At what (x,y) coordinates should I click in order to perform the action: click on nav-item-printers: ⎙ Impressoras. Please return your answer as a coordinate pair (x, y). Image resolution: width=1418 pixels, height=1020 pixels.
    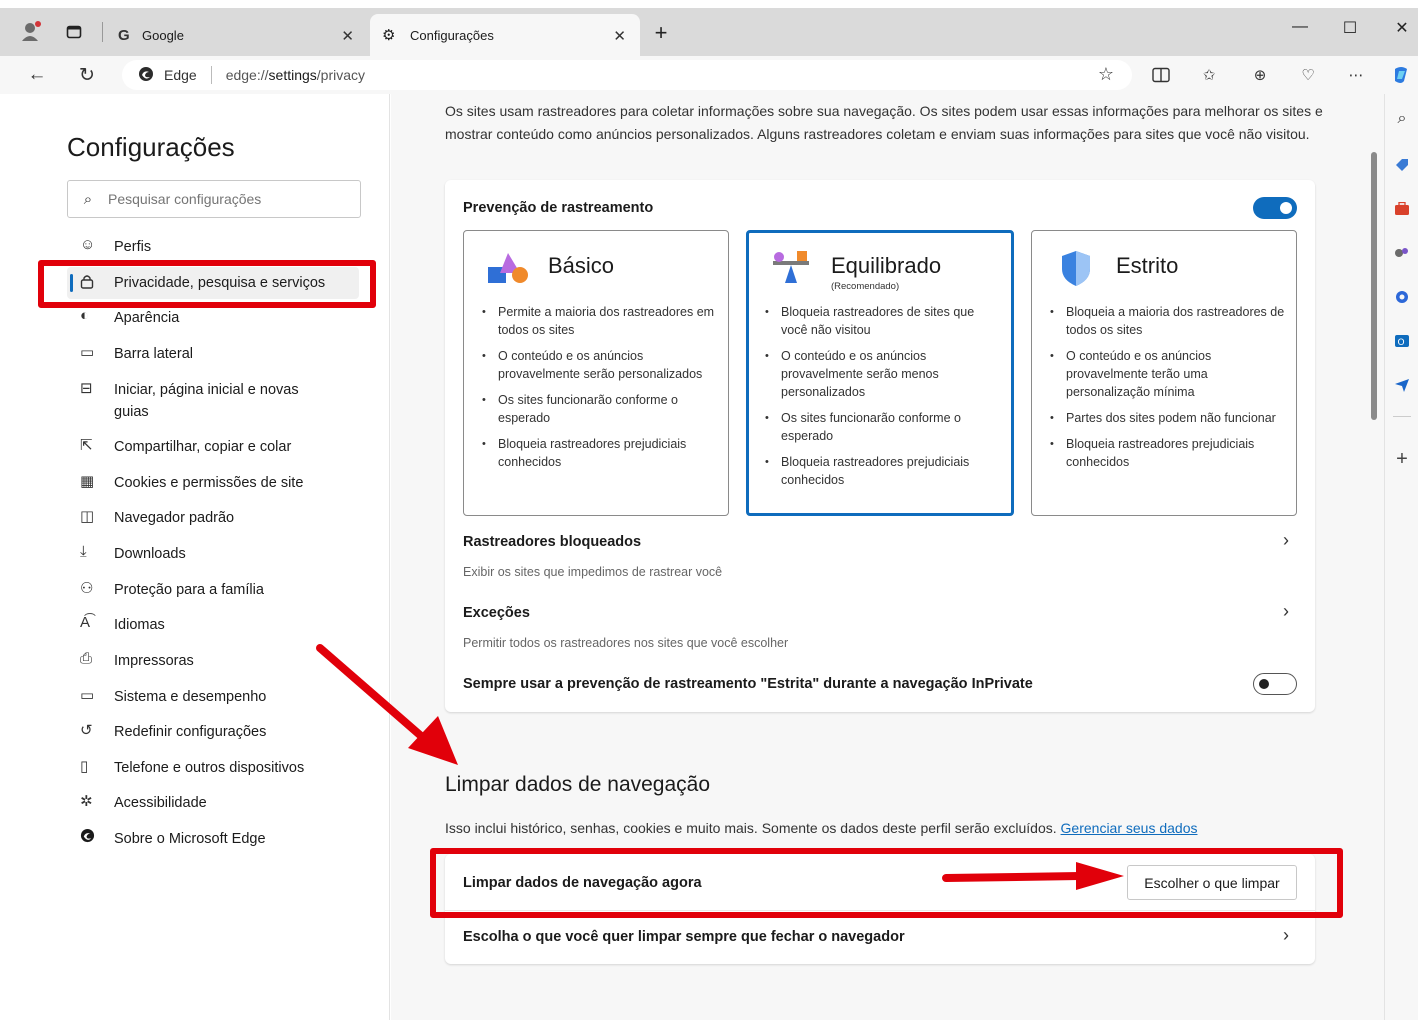
    Looking at the image, I should click on (217, 661).